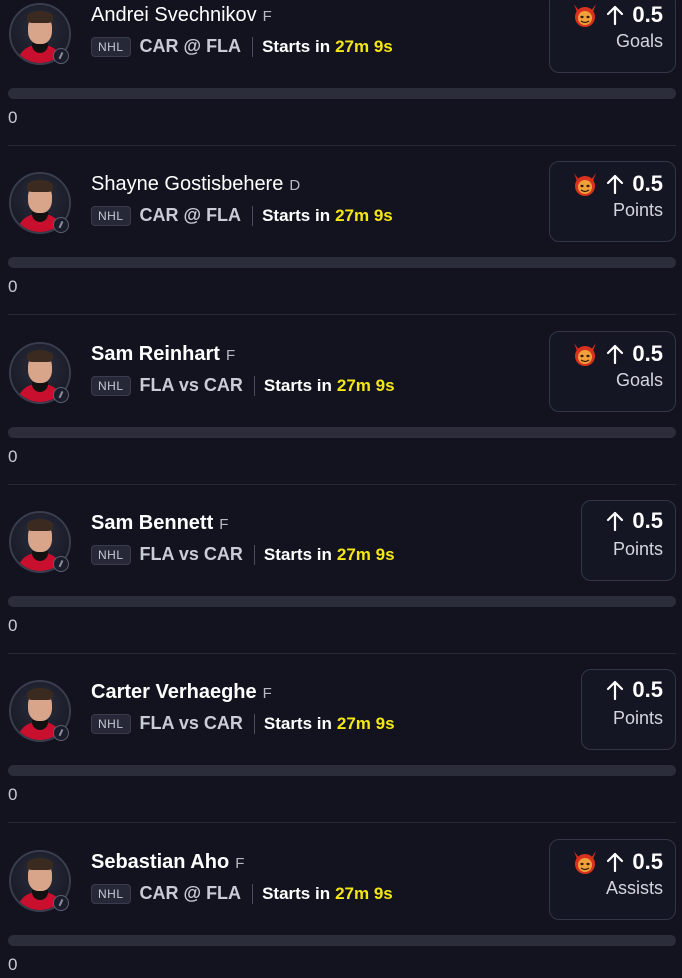 Image resolution: width=682 pixels, height=978 pixels. I want to click on player-name: Sebastian Aho, so click(160, 862).